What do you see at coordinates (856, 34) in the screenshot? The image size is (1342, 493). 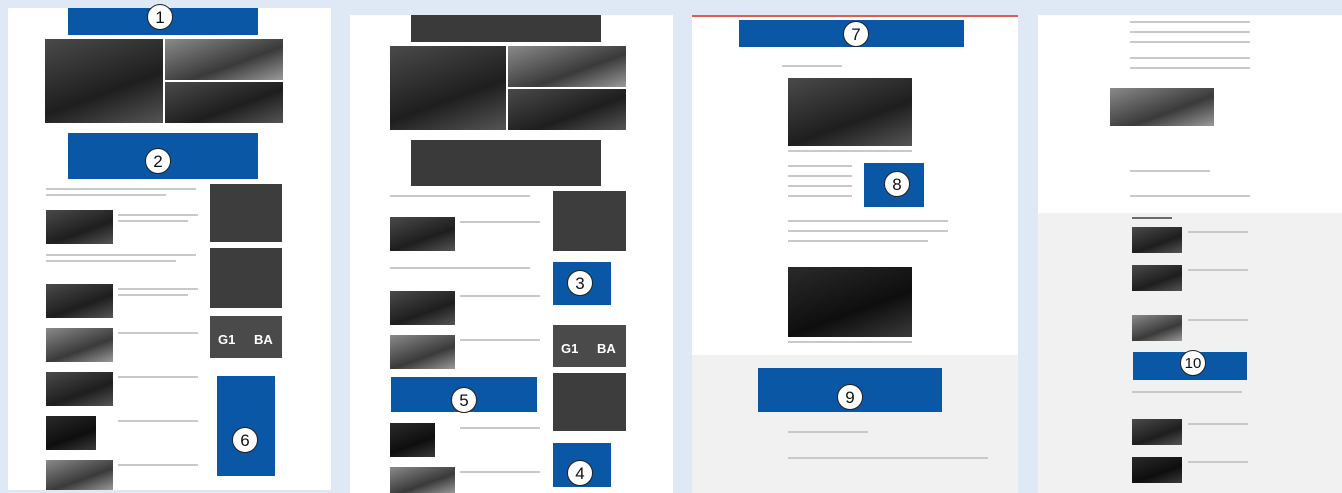 I see `marker-7: 7` at bounding box center [856, 34].